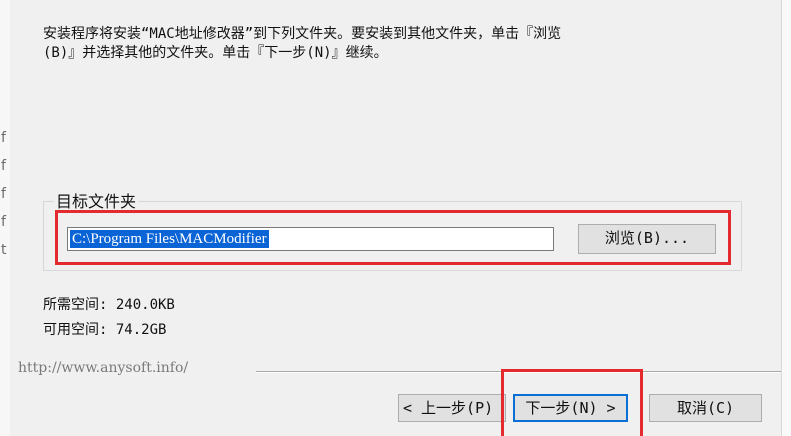 The image size is (791, 436). Describe the element at coordinates (215, 53) in the screenshot. I see `instructions-line-2: (B)』并选择其他的文件夹。单击『下一步(N)』继续。` at that location.